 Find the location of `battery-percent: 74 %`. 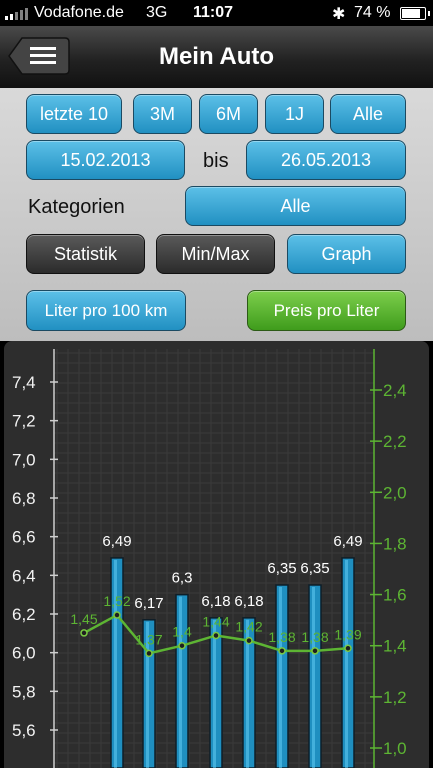

battery-percent: 74 % is located at coordinates (372, 12).